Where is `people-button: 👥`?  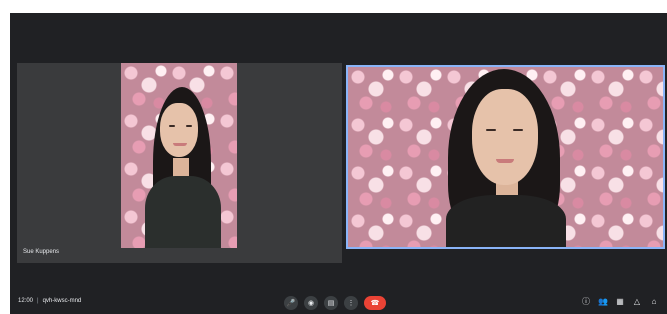 people-button: 👥 is located at coordinates (603, 301).